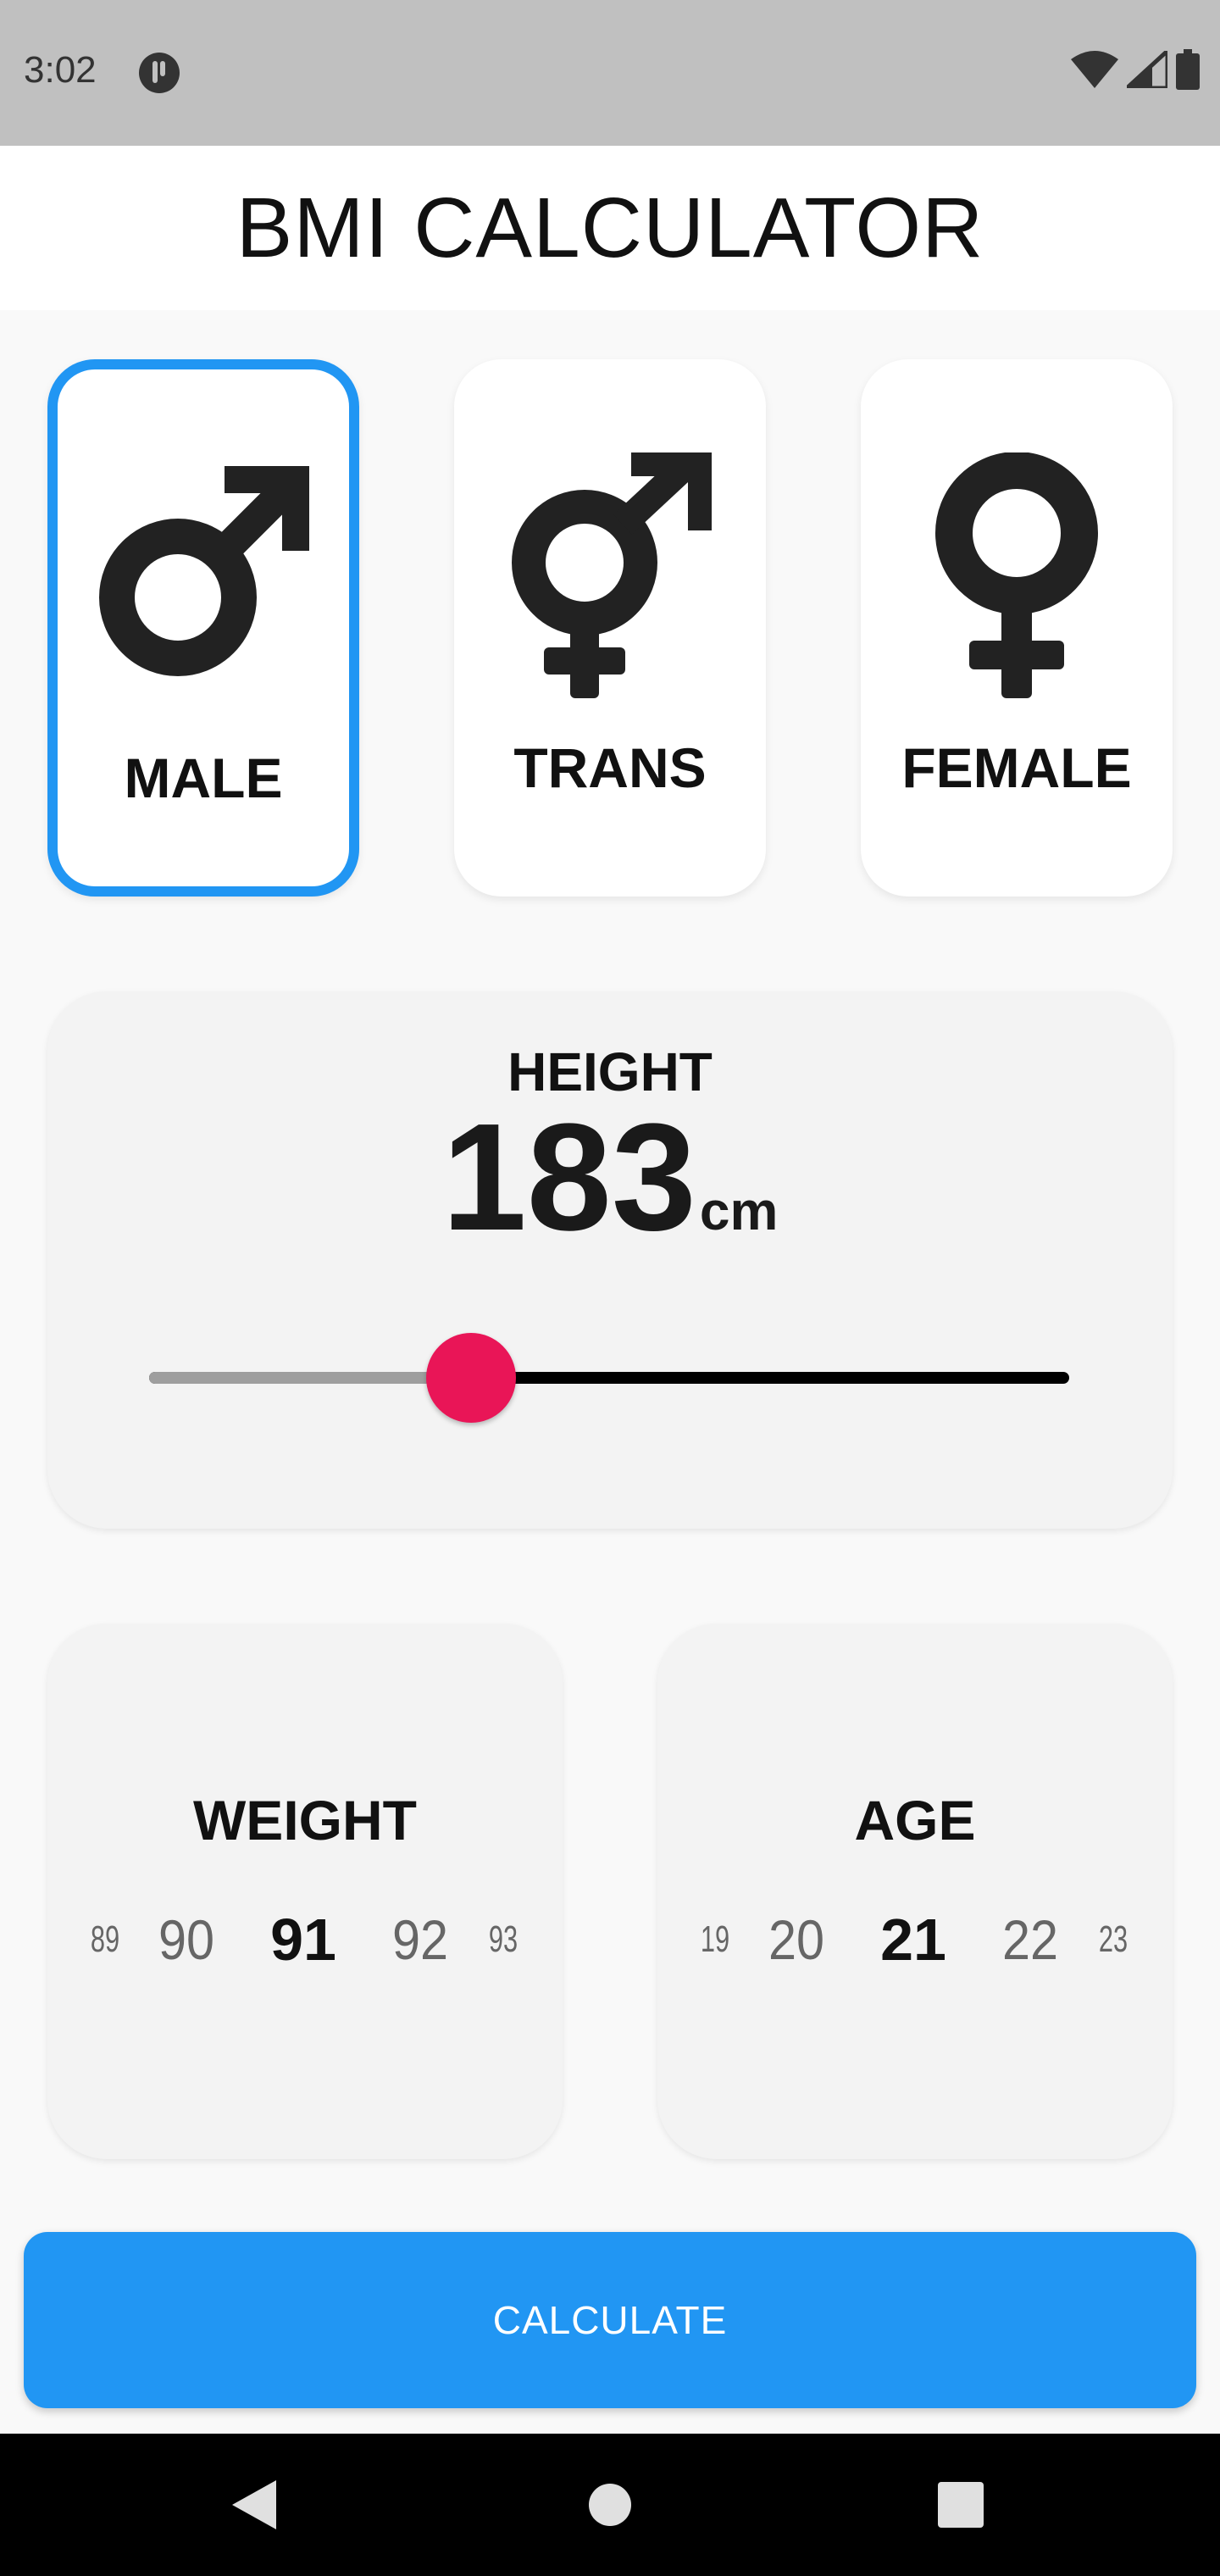 The image size is (1220, 2576). I want to click on female-symbol-icon, so click(1016, 575).